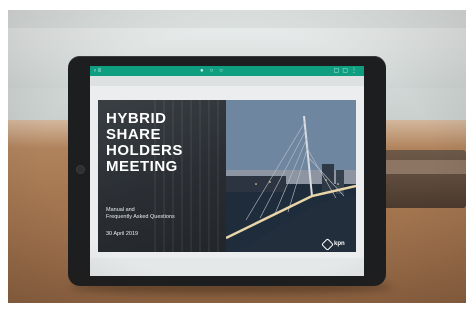 The height and width of the screenshot is (311, 473). What do you see at coordinates (291, 135) in the screenshot?
I see `sky` at bounding box center [291, 135].